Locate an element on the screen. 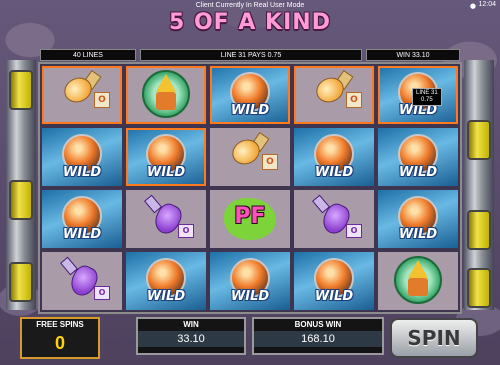 The width and height of the screenshot is (500, 365). win-headline: 5 OF A KIND is located at coordinates (250, 22).